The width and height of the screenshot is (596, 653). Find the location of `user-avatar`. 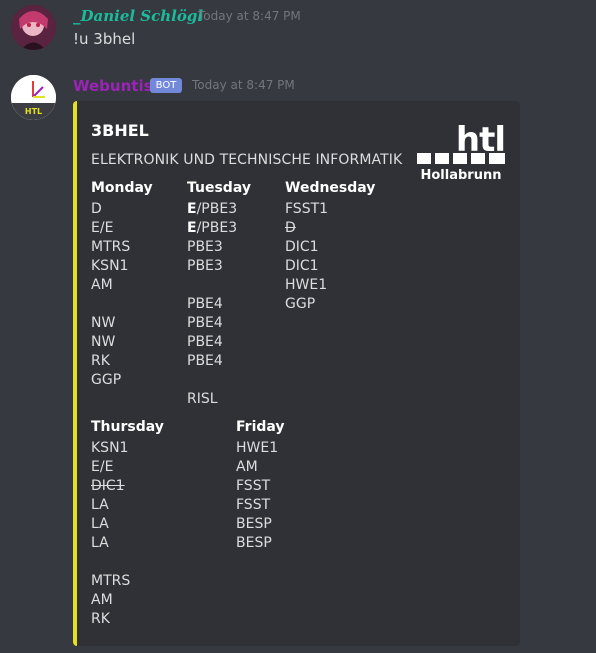

user-avatar is located at coordinates (33, 27).